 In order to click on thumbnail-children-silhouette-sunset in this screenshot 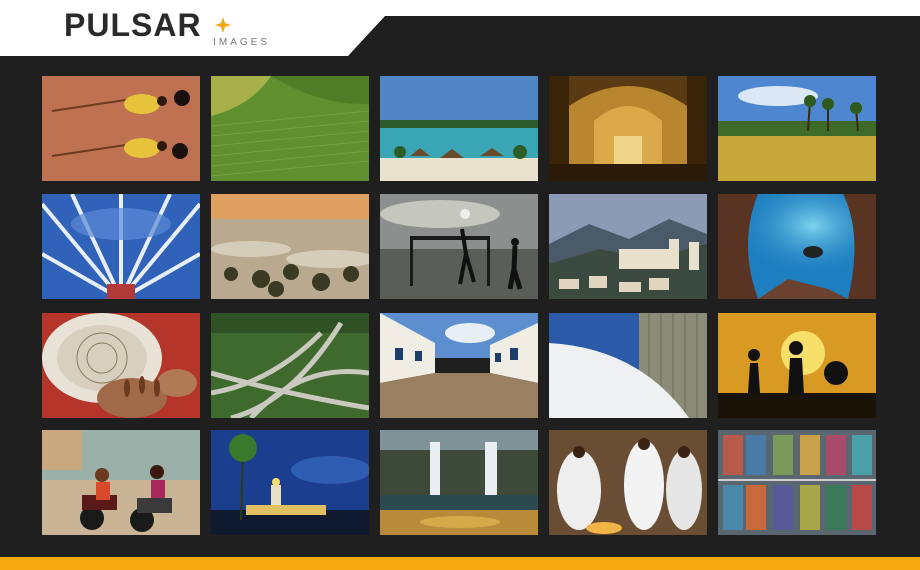, I will do `click(797, 365)`.